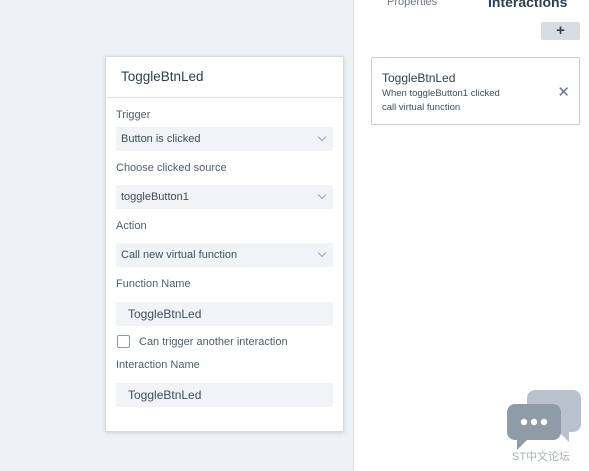 Image resolution: width=589 pixels, height=471 pixels. What do you see at coordinates (213, 341) in the screenshot?
I see `trigger-another-label: Can trigger another interaction` at bounding box center [213, 341].